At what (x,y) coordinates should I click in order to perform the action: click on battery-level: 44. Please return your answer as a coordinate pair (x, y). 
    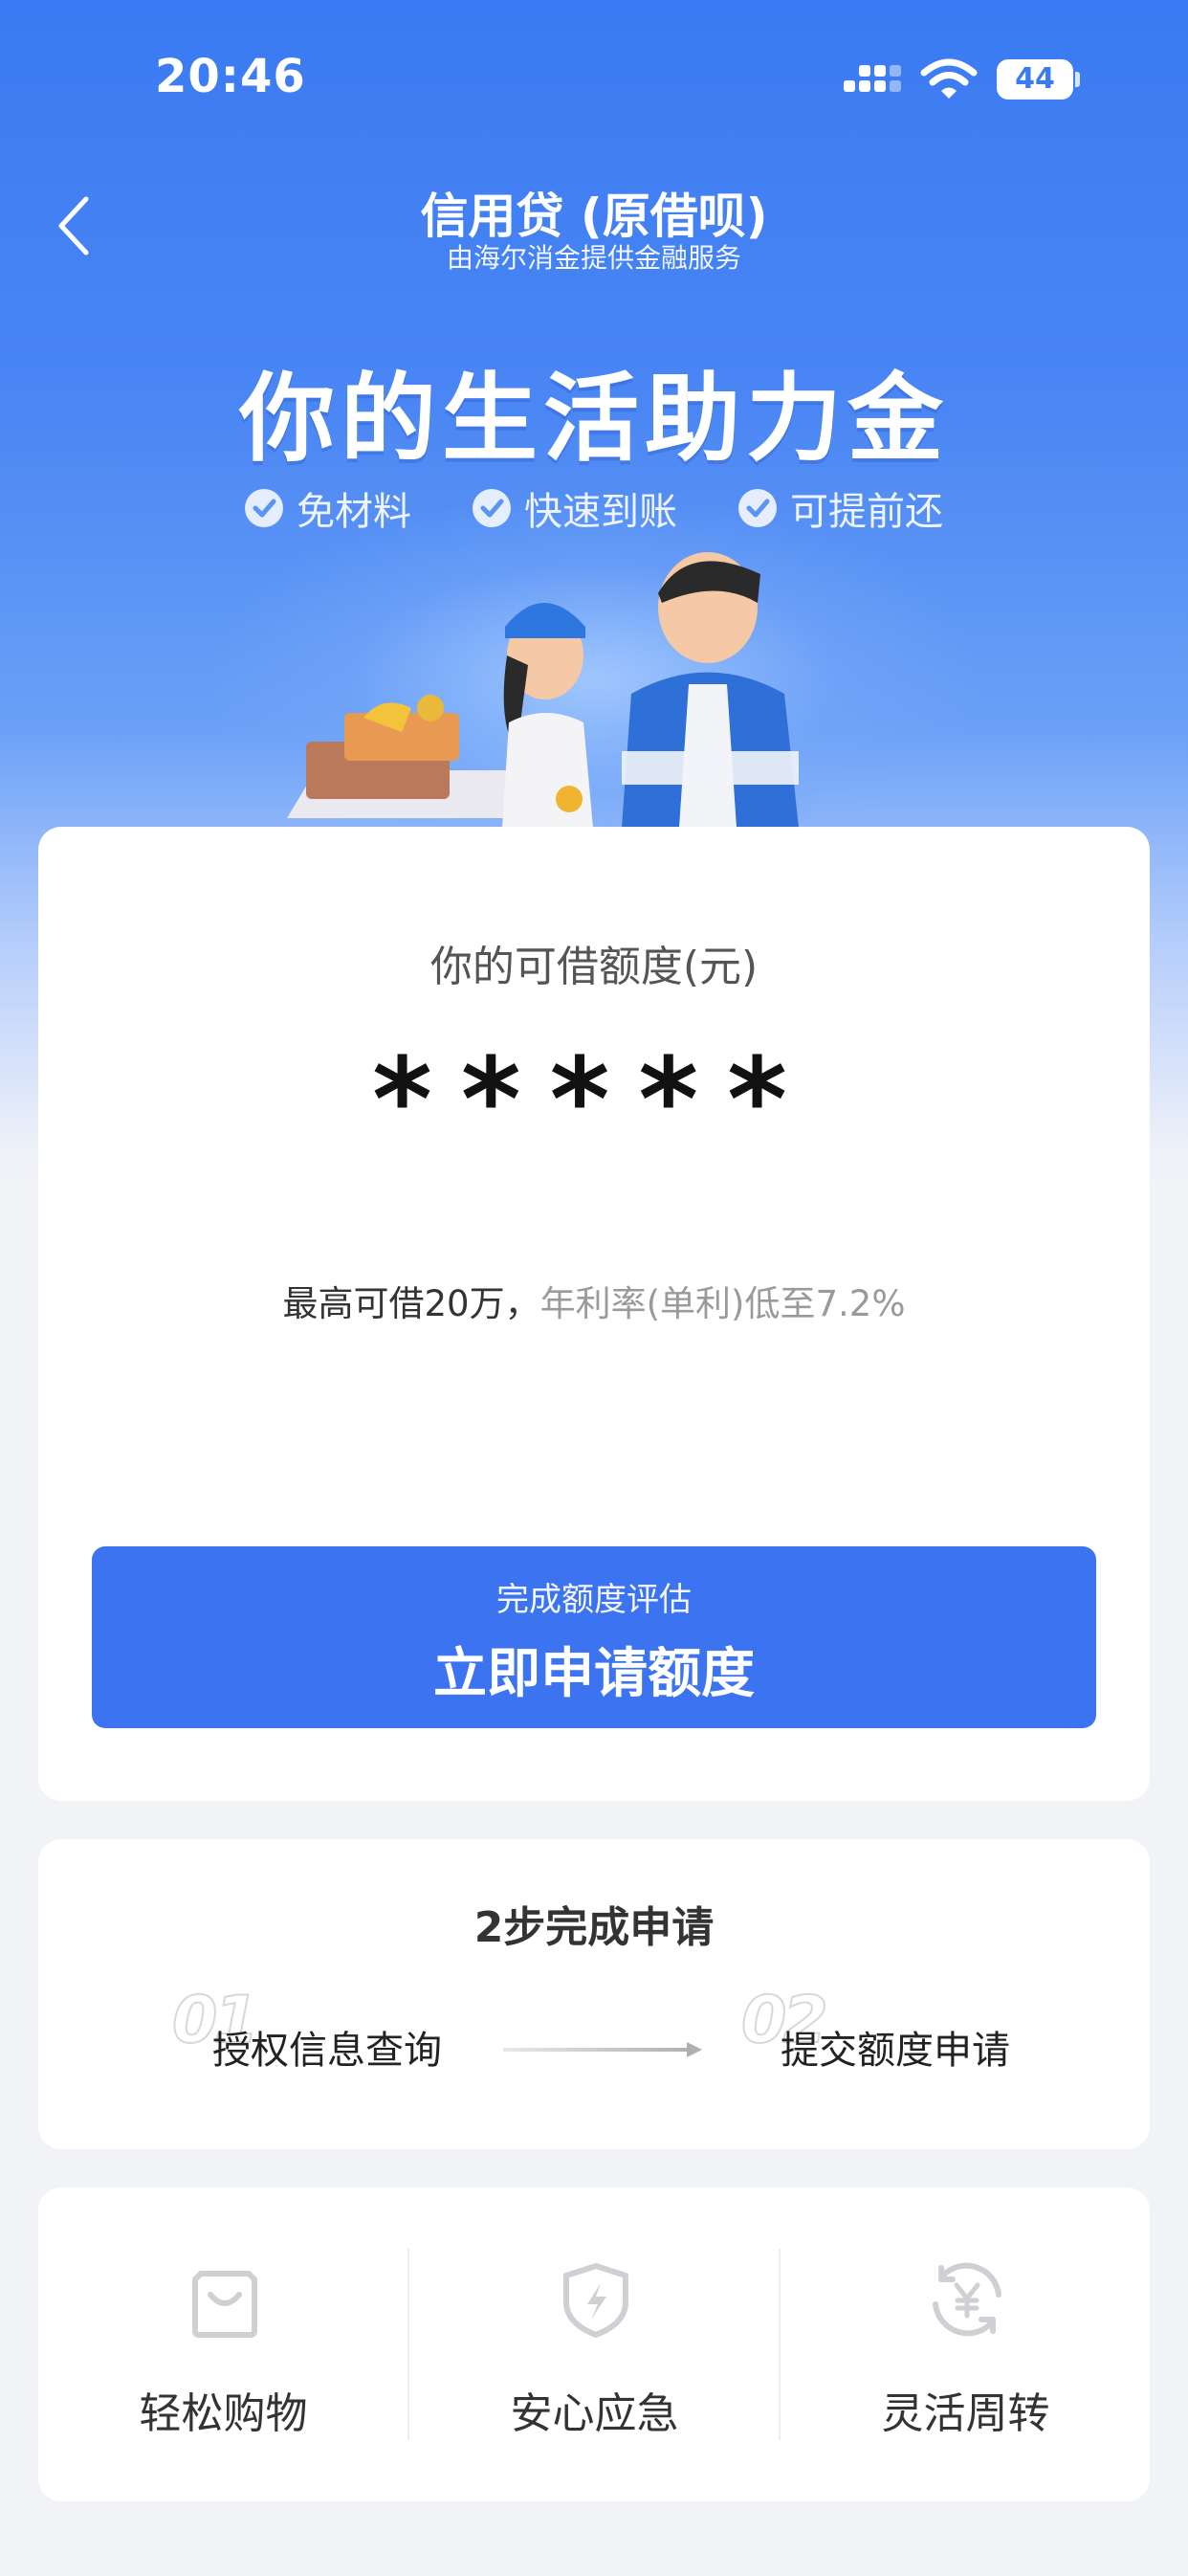
    Looking at the image, I should click on (1035, 79).